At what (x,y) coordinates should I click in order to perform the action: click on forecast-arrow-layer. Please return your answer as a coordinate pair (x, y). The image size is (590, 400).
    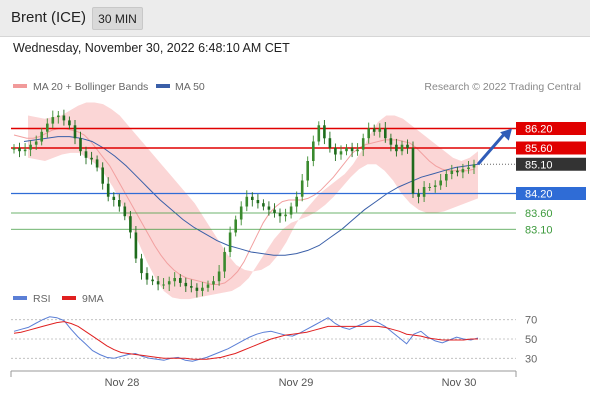
    Looking at the image, I should click on (494, 147).